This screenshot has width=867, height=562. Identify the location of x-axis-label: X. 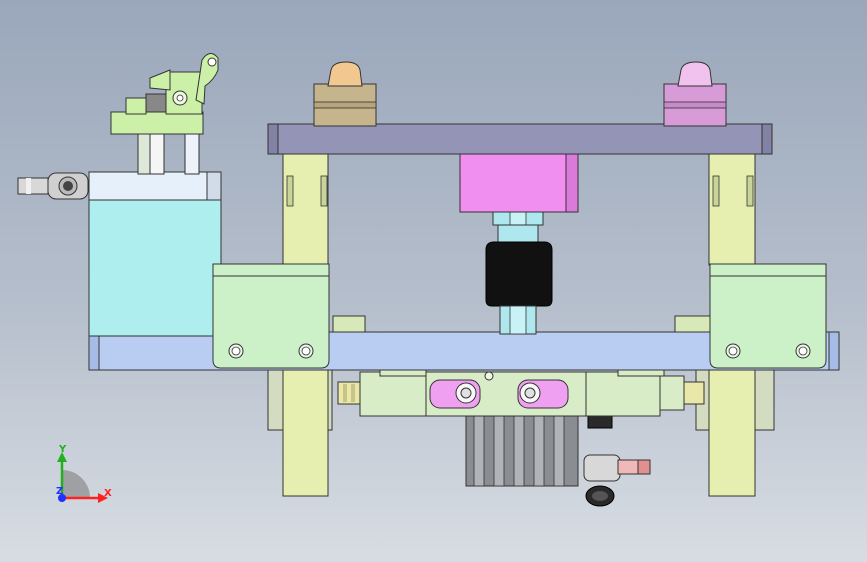
(108, 493).